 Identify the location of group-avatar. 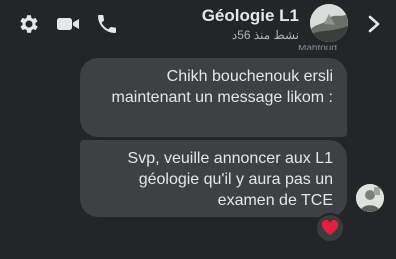
(329, 23).